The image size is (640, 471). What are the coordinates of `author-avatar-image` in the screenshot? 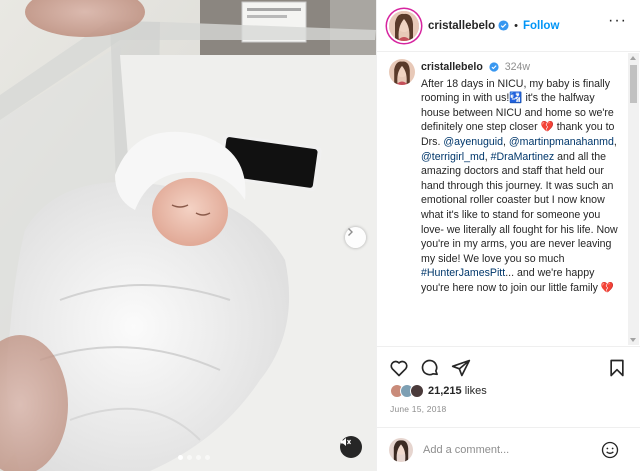 It's located at (404, 25).